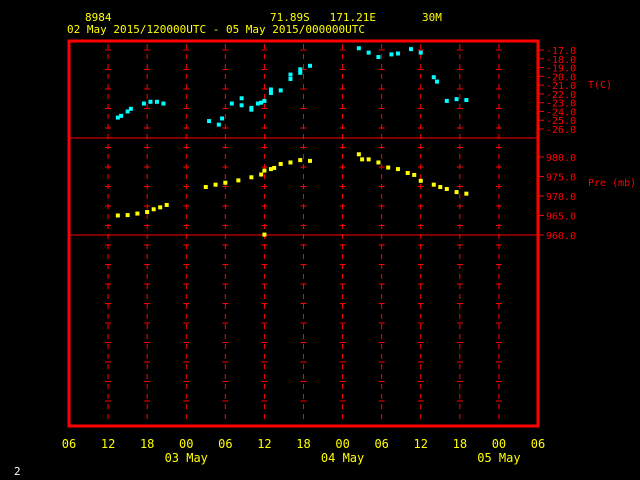  I want to click on y-tick-label: 970.0, so click(561, 197).